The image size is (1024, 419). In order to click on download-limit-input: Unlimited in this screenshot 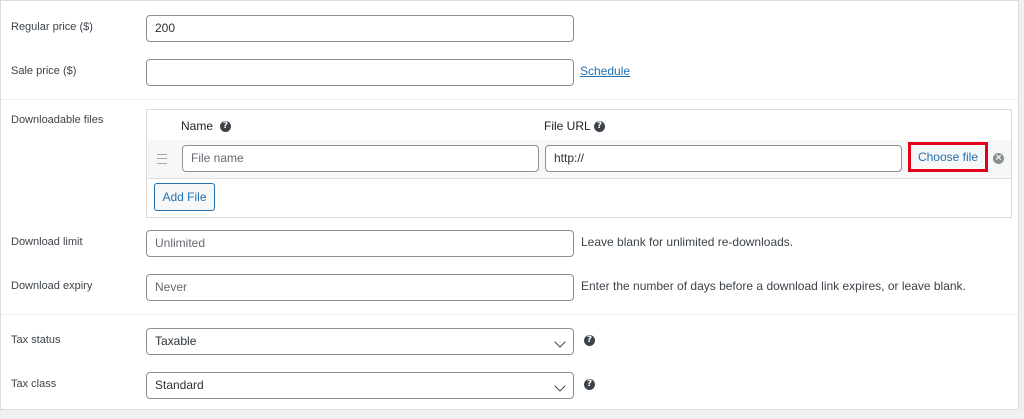, I will do `click(360, 243)`.